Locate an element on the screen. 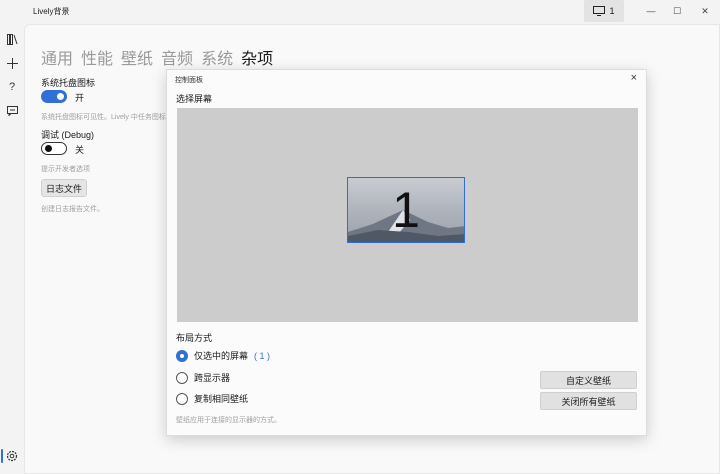  tab-misc: 杂项 is located at coordinates (257, 58).